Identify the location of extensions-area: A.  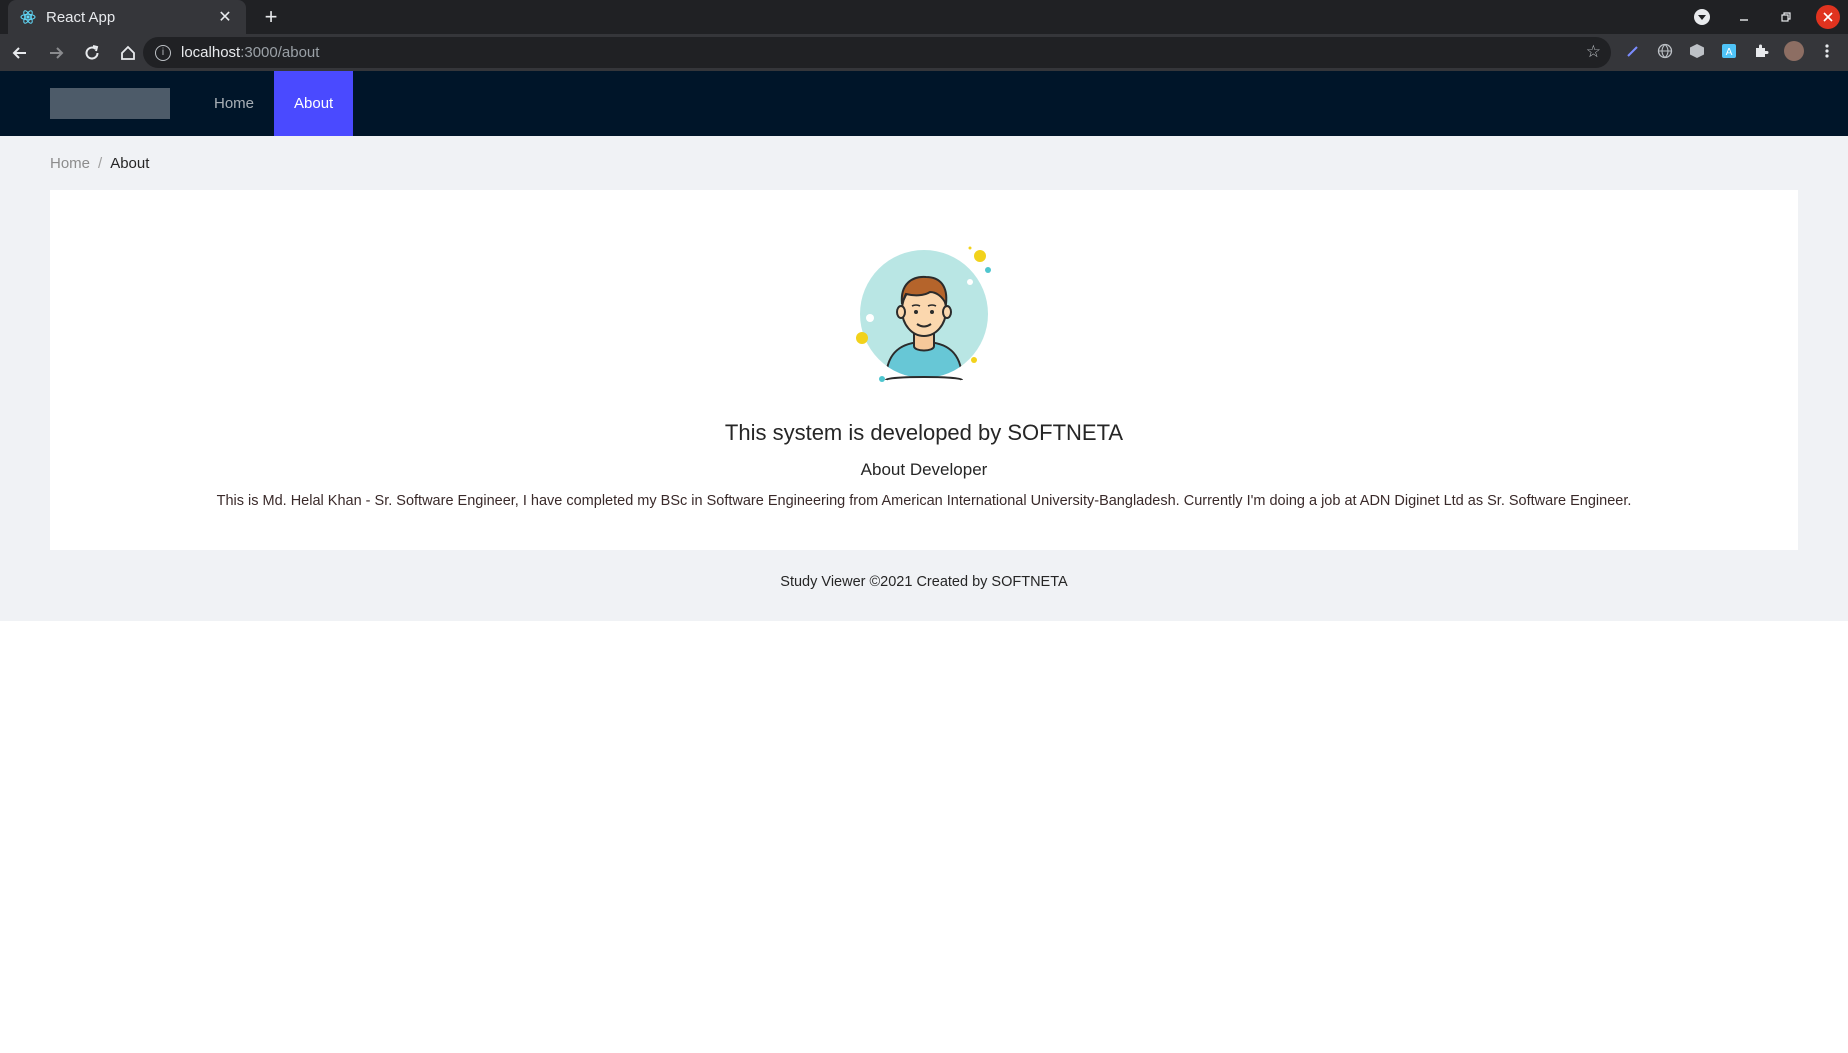
(1730, 51).